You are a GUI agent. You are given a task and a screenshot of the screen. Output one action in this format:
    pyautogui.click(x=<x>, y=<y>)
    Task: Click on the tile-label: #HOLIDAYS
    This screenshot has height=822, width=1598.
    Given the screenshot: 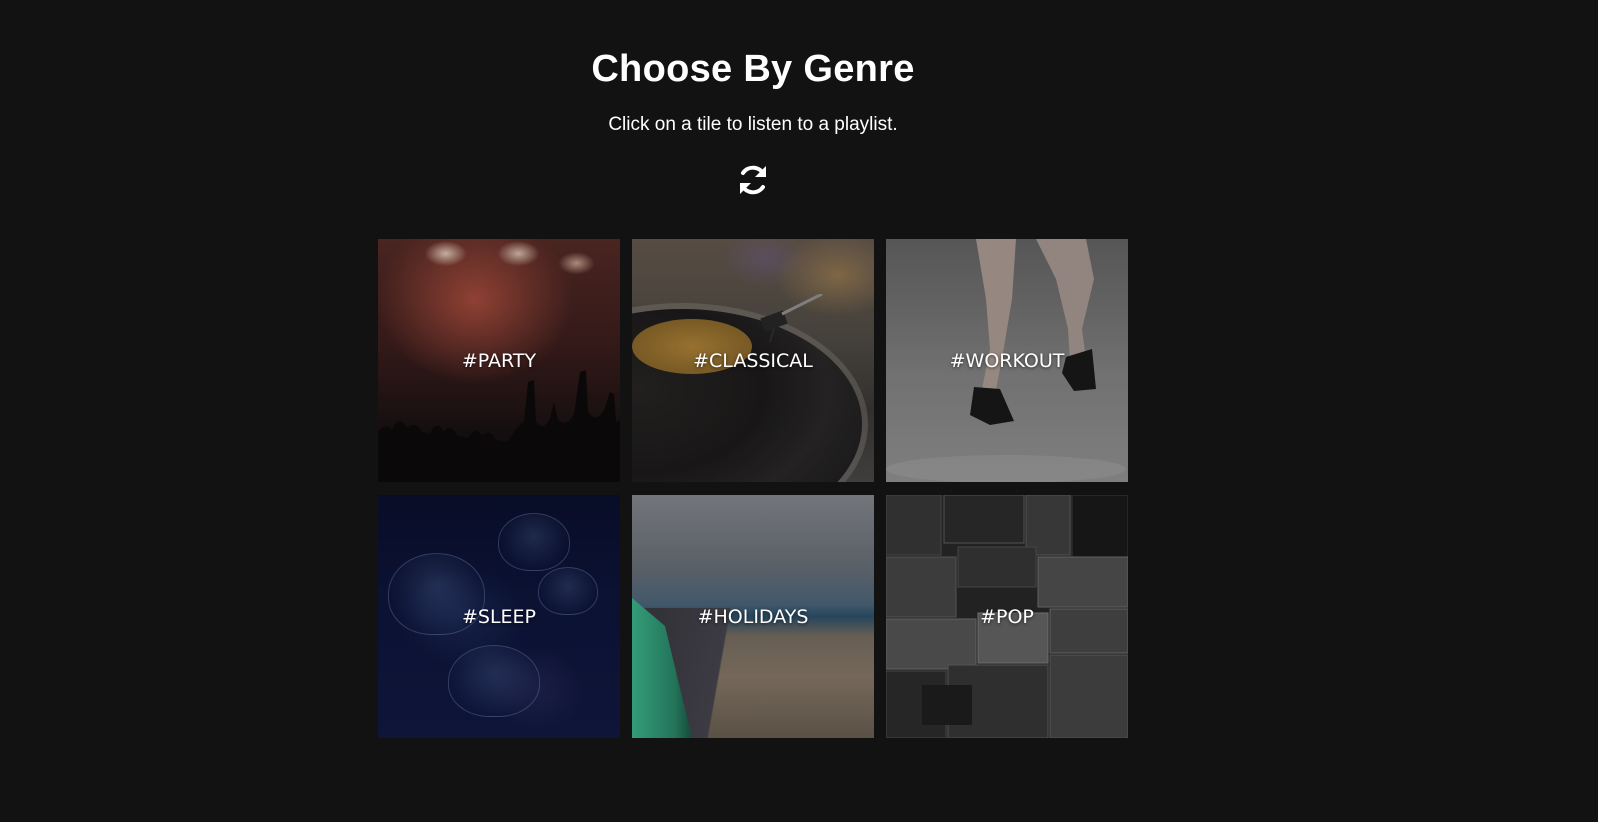 What is the action you would take?
    pyautogui.click(x=753, y=616)
    